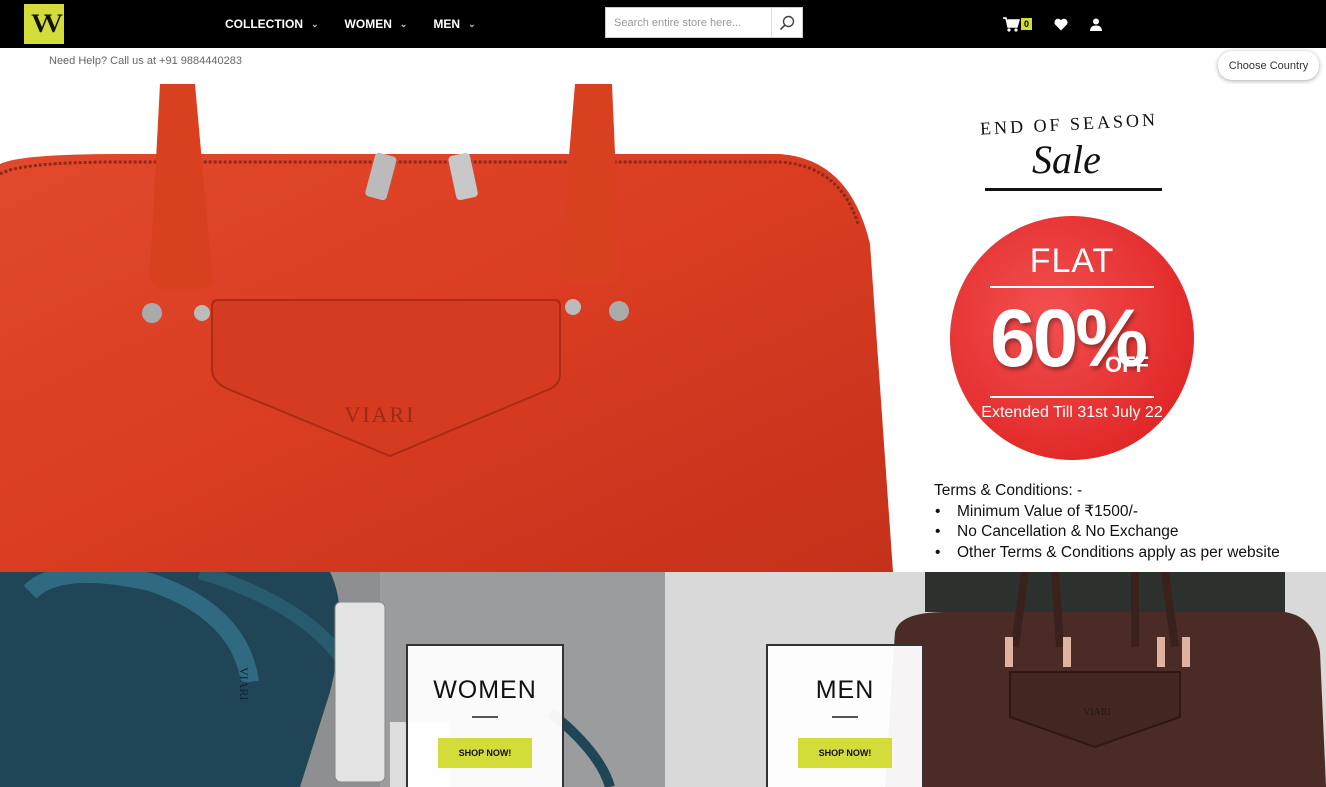 This screenshot has width=1326, height=787. I want to click on search-input, so click(689, 22).